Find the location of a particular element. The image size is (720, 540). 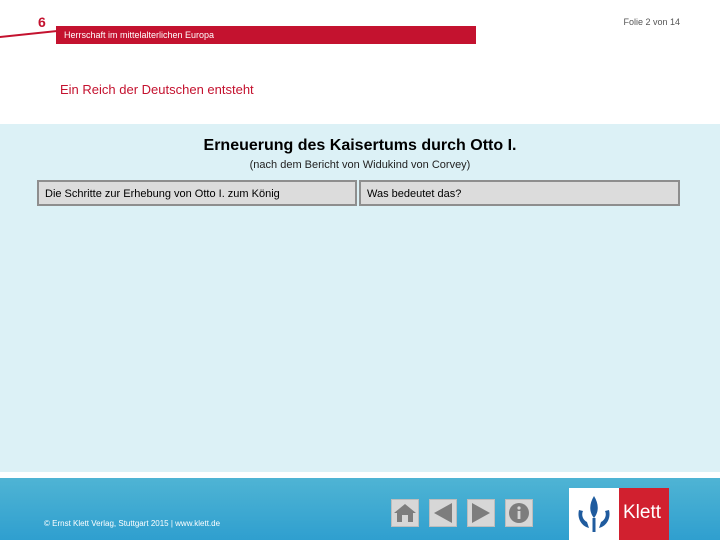

klett-logo: Klett is located at coordinates (619, 514).